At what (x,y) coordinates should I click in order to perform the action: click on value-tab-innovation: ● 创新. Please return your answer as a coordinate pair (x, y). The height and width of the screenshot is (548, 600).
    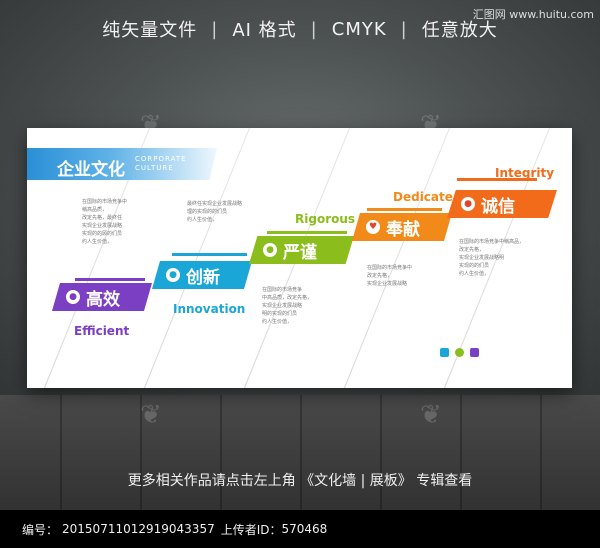
    Looking at the image, I should click on (202, 275).